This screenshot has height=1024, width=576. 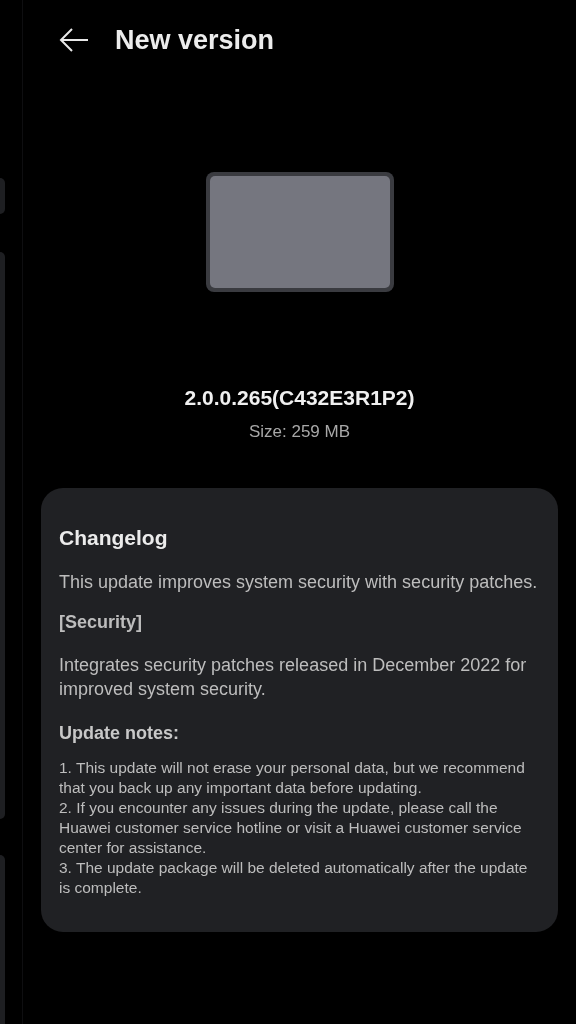 I want to click on tablet-icon, so click(x=299, y=232).